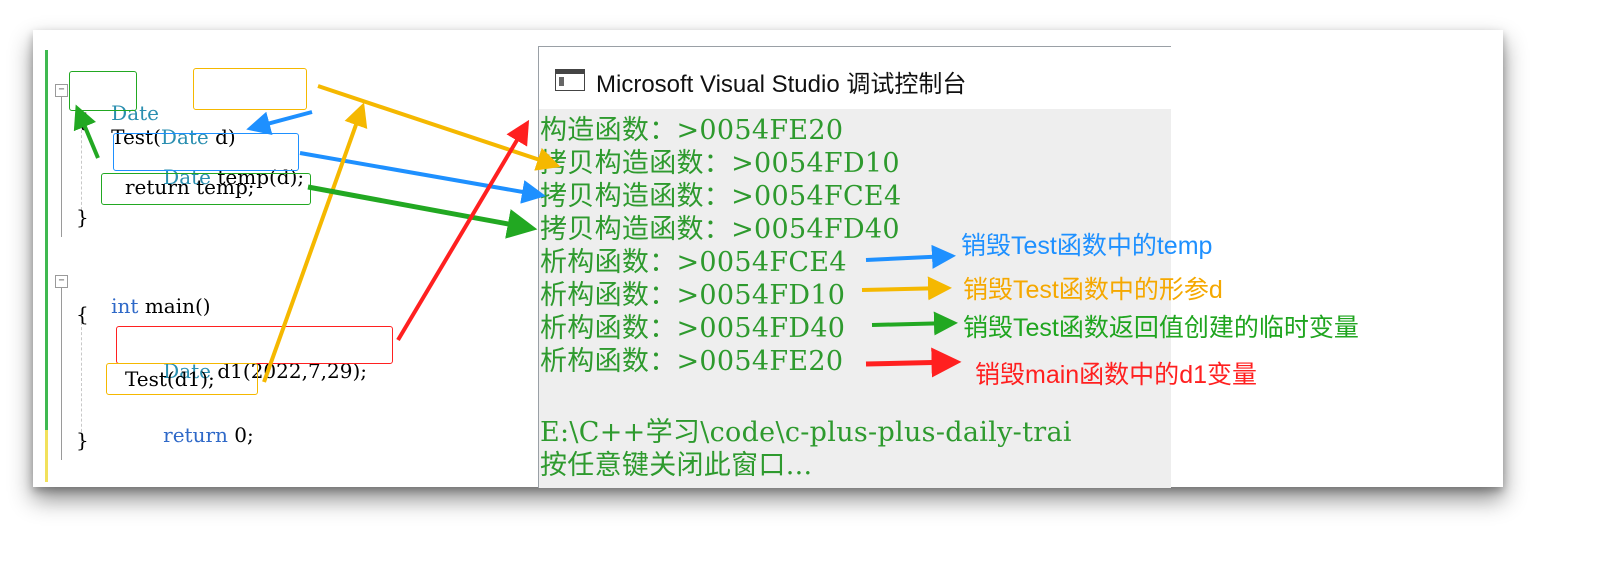  What do you see at coordinates (692, 361) in the screenshot?
I see `console-line: 析构函数：>0054FE20` at bounding box center [692, 361].